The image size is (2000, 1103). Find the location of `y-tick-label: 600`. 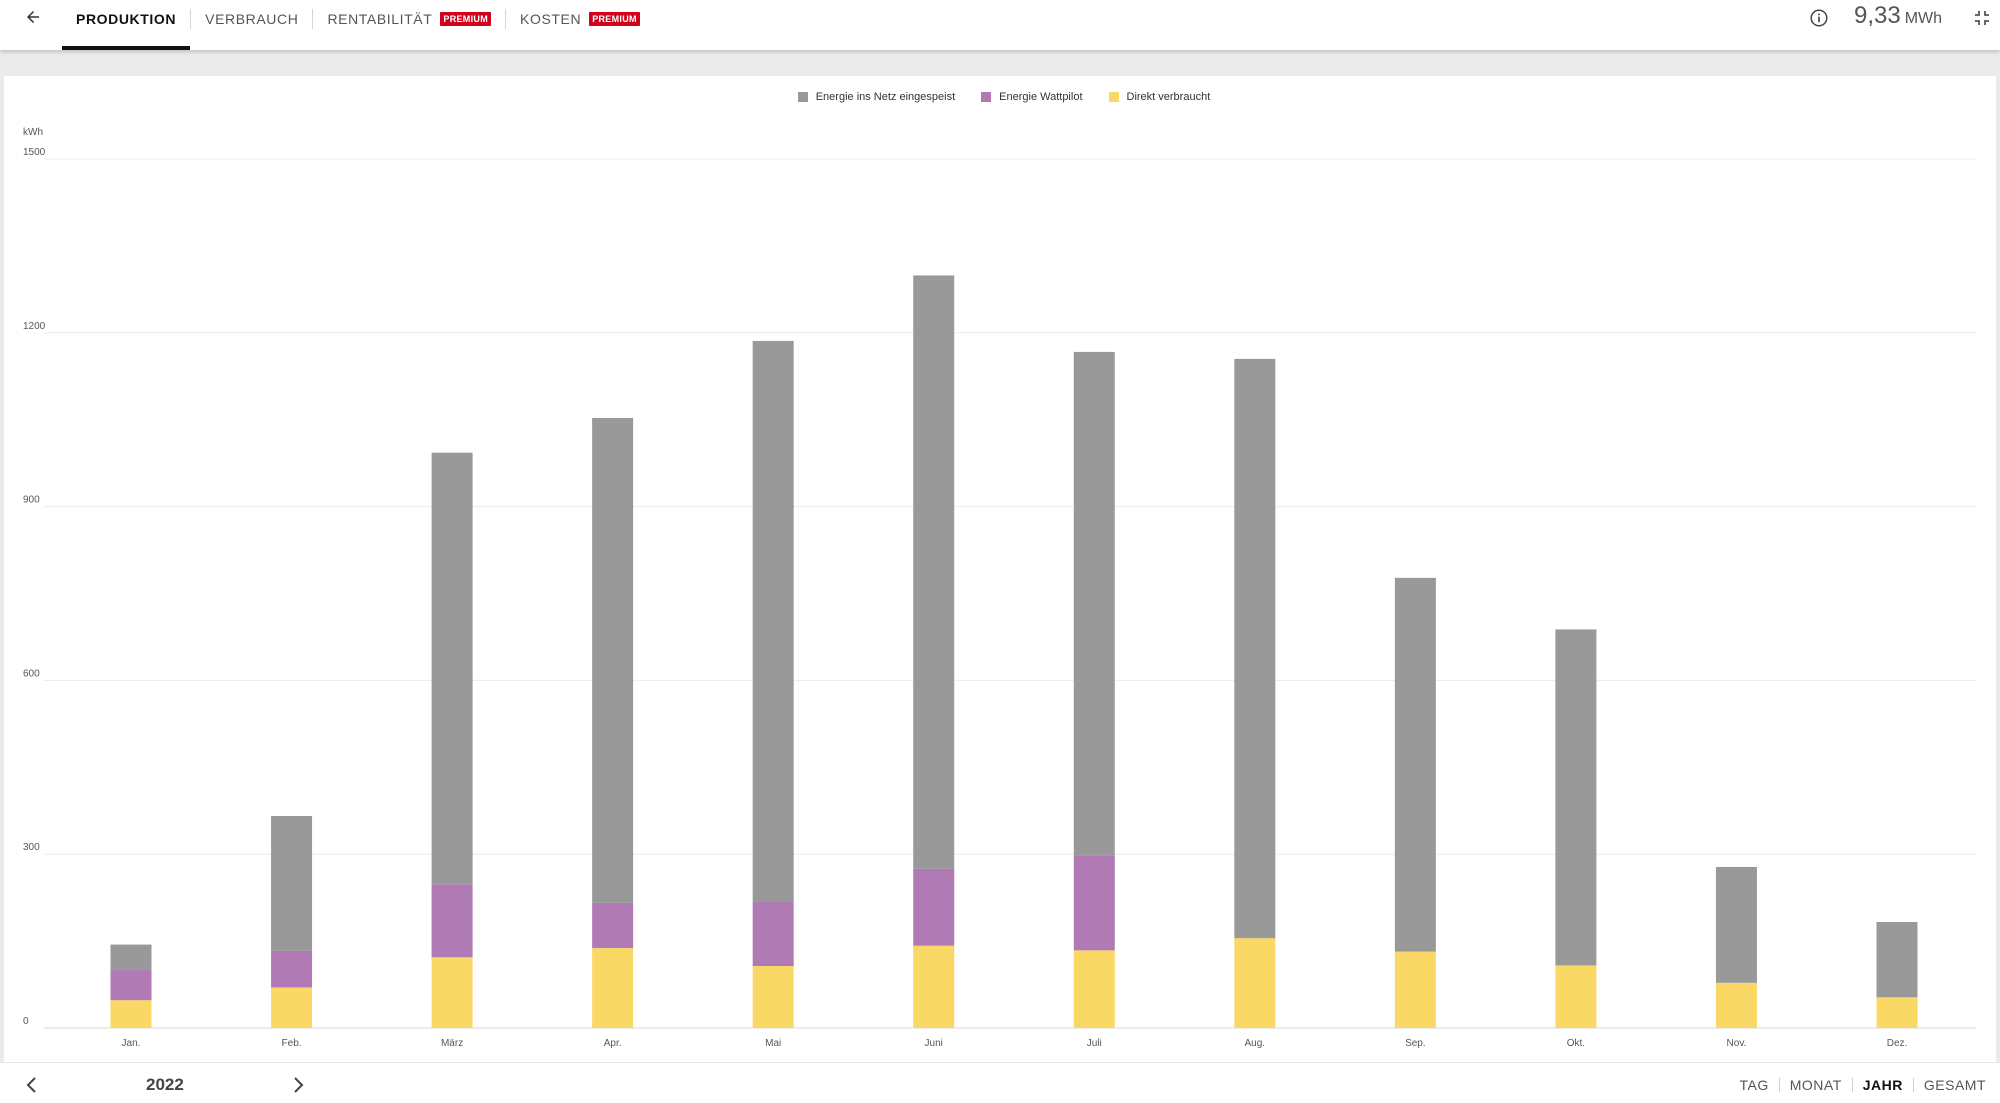

y-tick-label: 600 is located at coordinates (31, 673).